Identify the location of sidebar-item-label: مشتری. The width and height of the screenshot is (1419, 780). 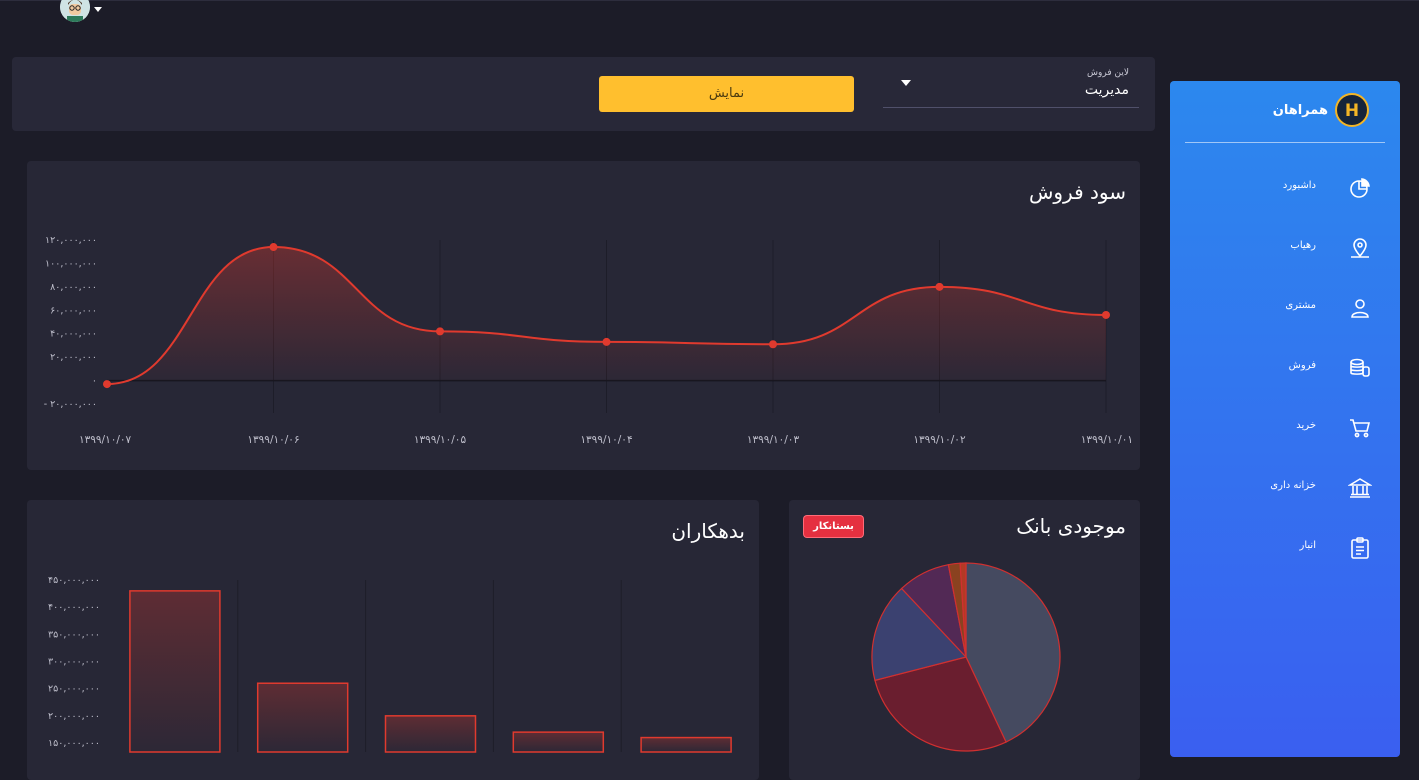
(1300, 305).